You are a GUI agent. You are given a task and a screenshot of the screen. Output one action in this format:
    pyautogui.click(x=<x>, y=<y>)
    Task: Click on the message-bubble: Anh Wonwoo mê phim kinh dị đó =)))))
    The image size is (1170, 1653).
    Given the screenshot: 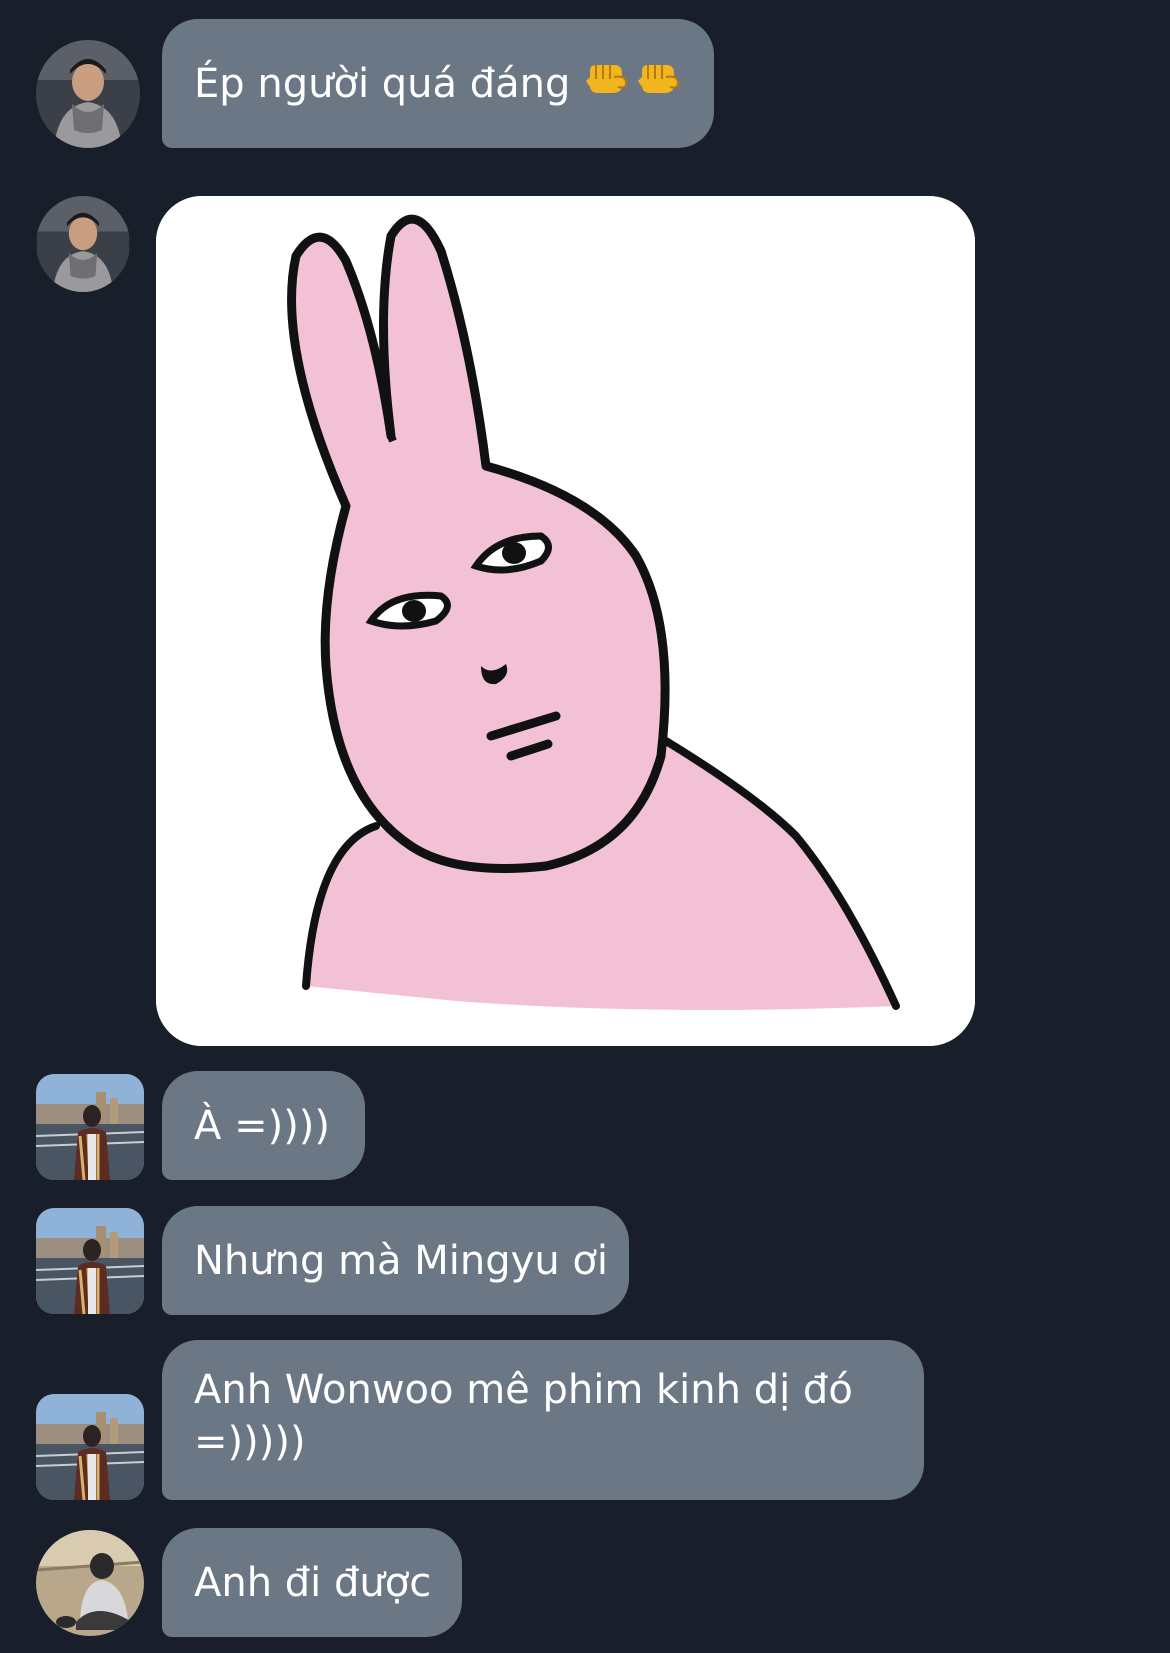 What is the action you would take?
    pyautogui.click(x=543, y=1420)
    